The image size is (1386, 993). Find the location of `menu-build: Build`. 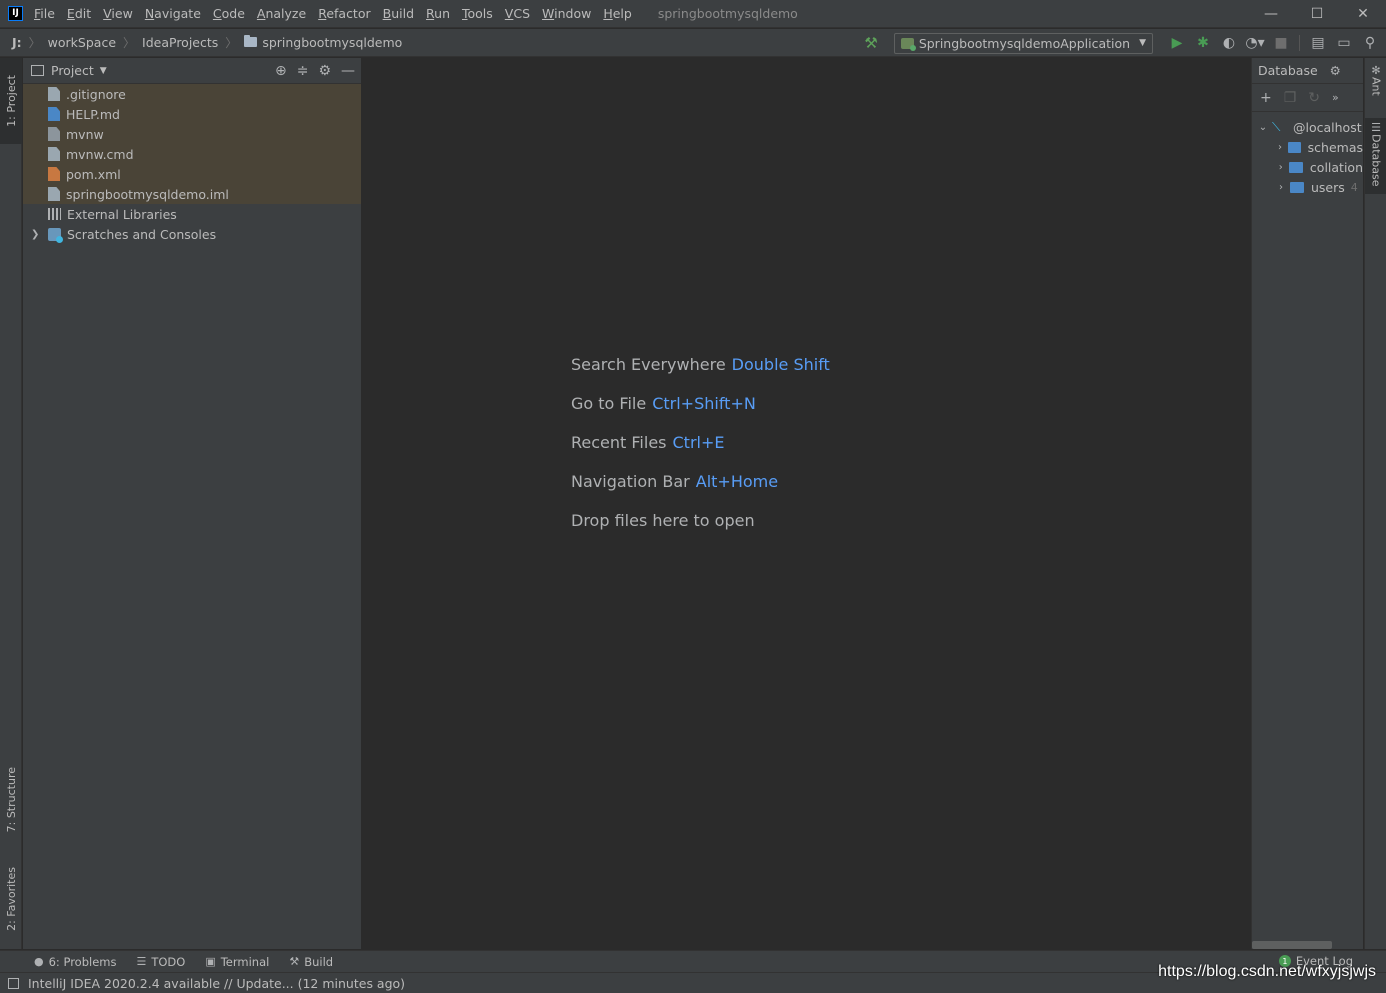

menu-build: Build is located at coordinates (398, 13).